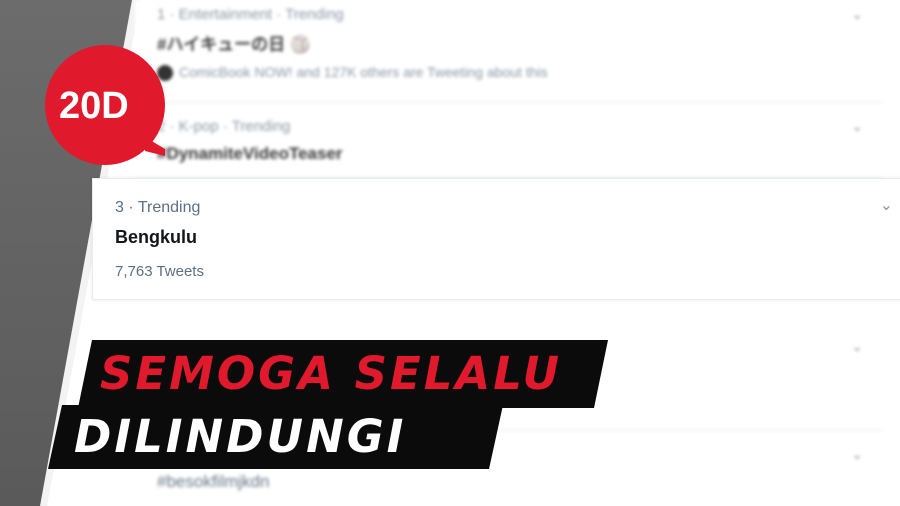  What do you see at coordinates (250, 14) in the screenshot?
I see `trend-meta: 1 · Entertainment · Trending` at bounding box center [250, 14].